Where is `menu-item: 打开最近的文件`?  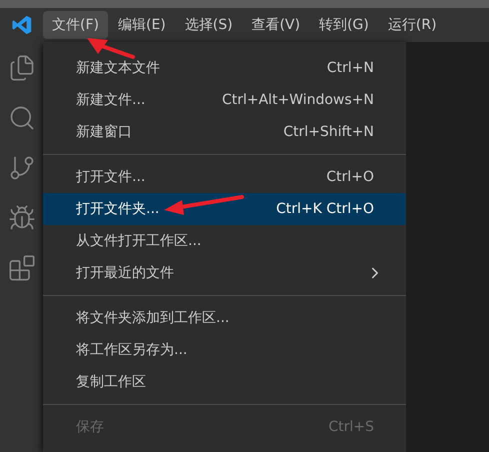
menu-item: 打开最近的文件 is located at coordinates (224, 273).